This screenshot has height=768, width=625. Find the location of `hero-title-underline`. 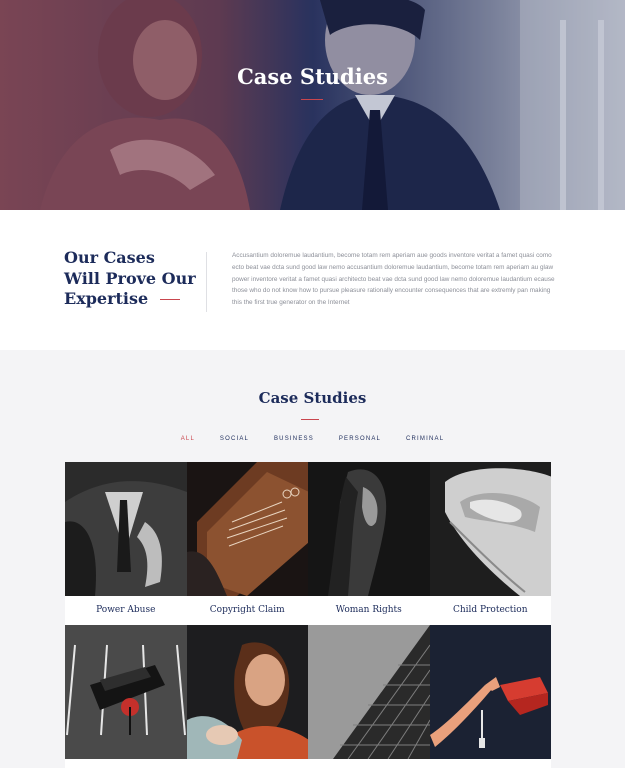

hero-title-underline is located at coordinates (312, 99).